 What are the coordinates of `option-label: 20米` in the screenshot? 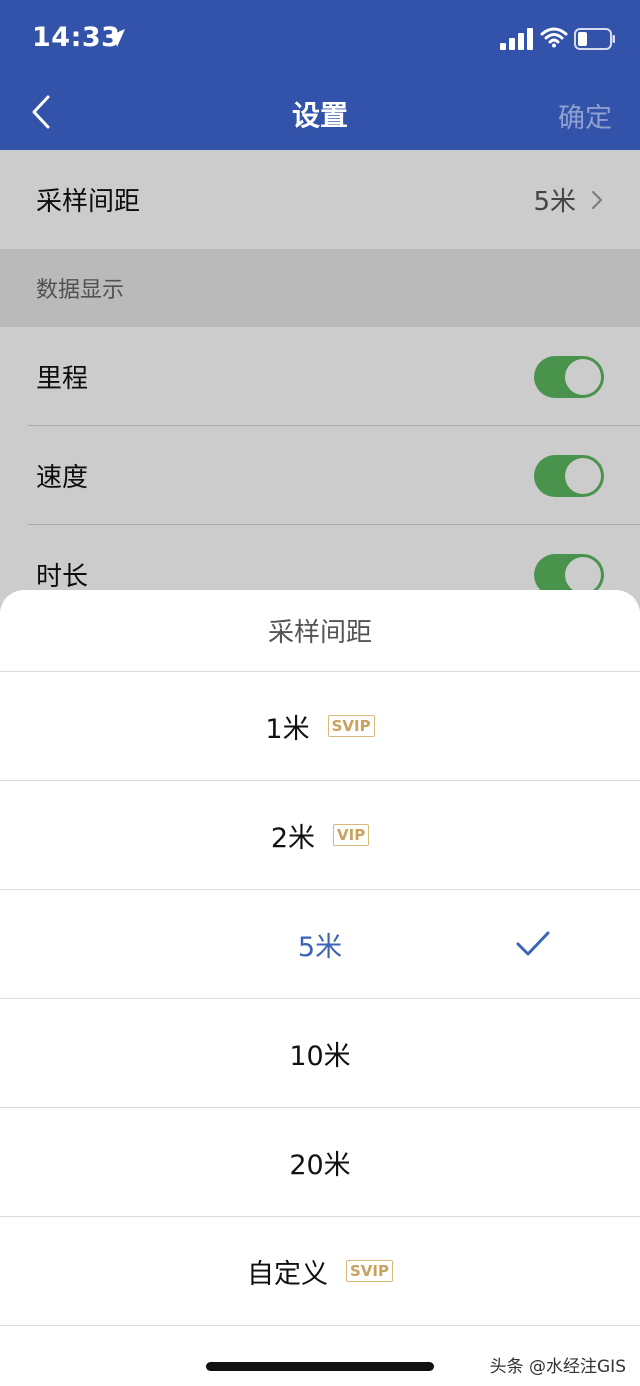 It's located at (320, 1165).